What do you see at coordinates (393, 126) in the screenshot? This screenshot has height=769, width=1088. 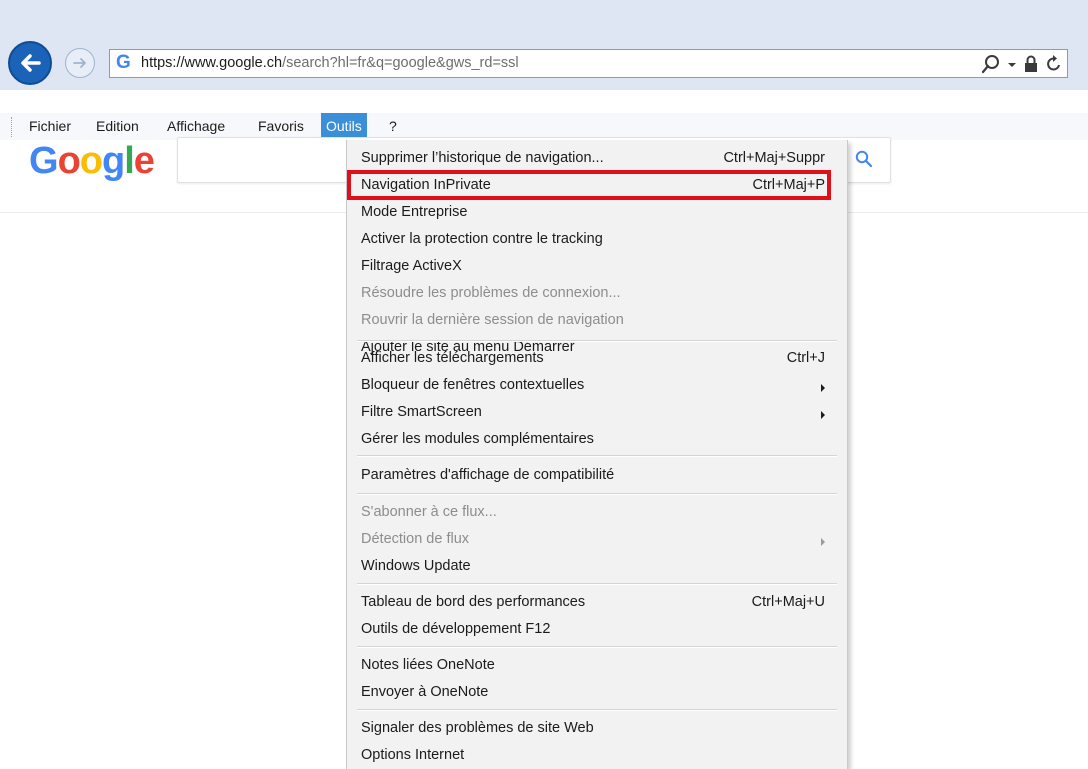 I see `menu-help: ?` at bounding box center [393, 126].